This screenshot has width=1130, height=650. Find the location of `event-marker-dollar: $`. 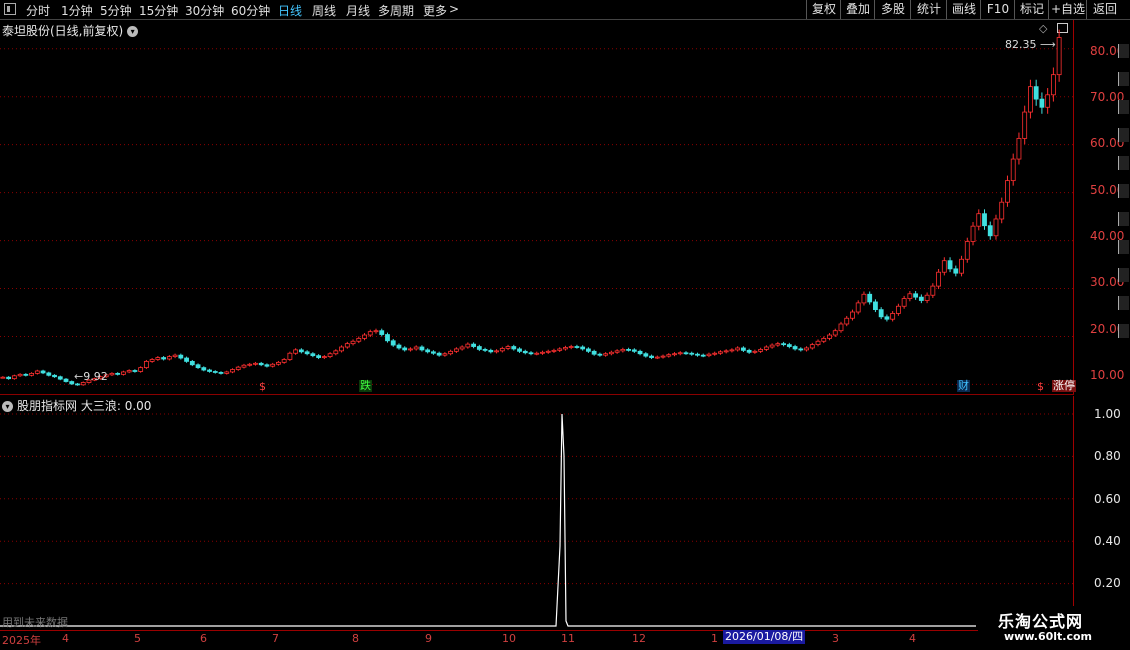

event-marker-dollar: $ is located at coordinates (262, 387).